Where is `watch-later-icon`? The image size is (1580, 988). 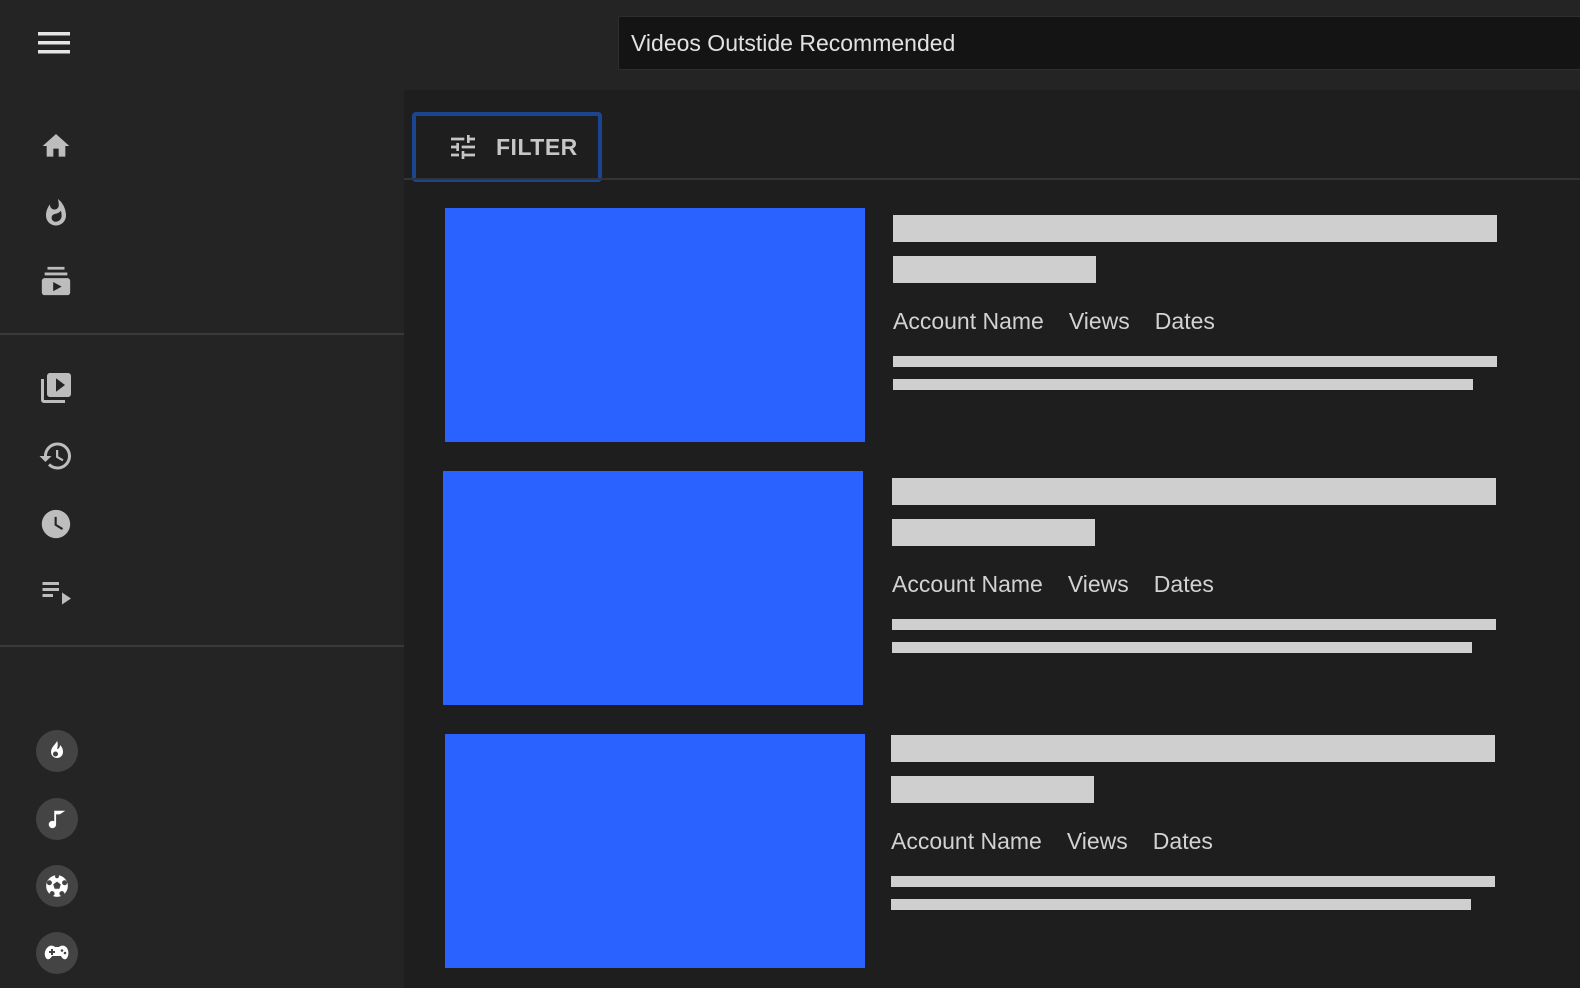
watch-later-icon is located at coordinates (56, 524).